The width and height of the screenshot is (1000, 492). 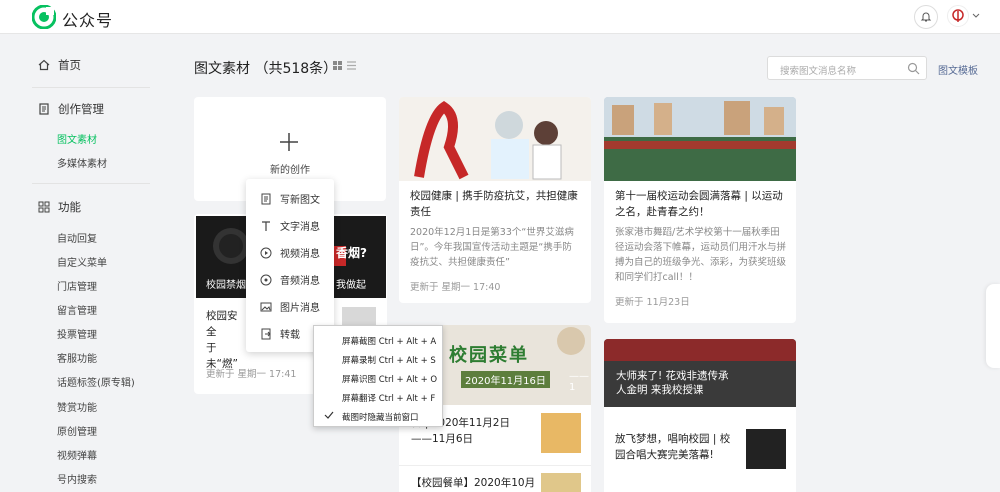 What do you see at coordinates (476, 483) in the screenshot?
I see `article-title-secondary: 【校园餐单】2020年10月12` at bounding box center [476, 483].